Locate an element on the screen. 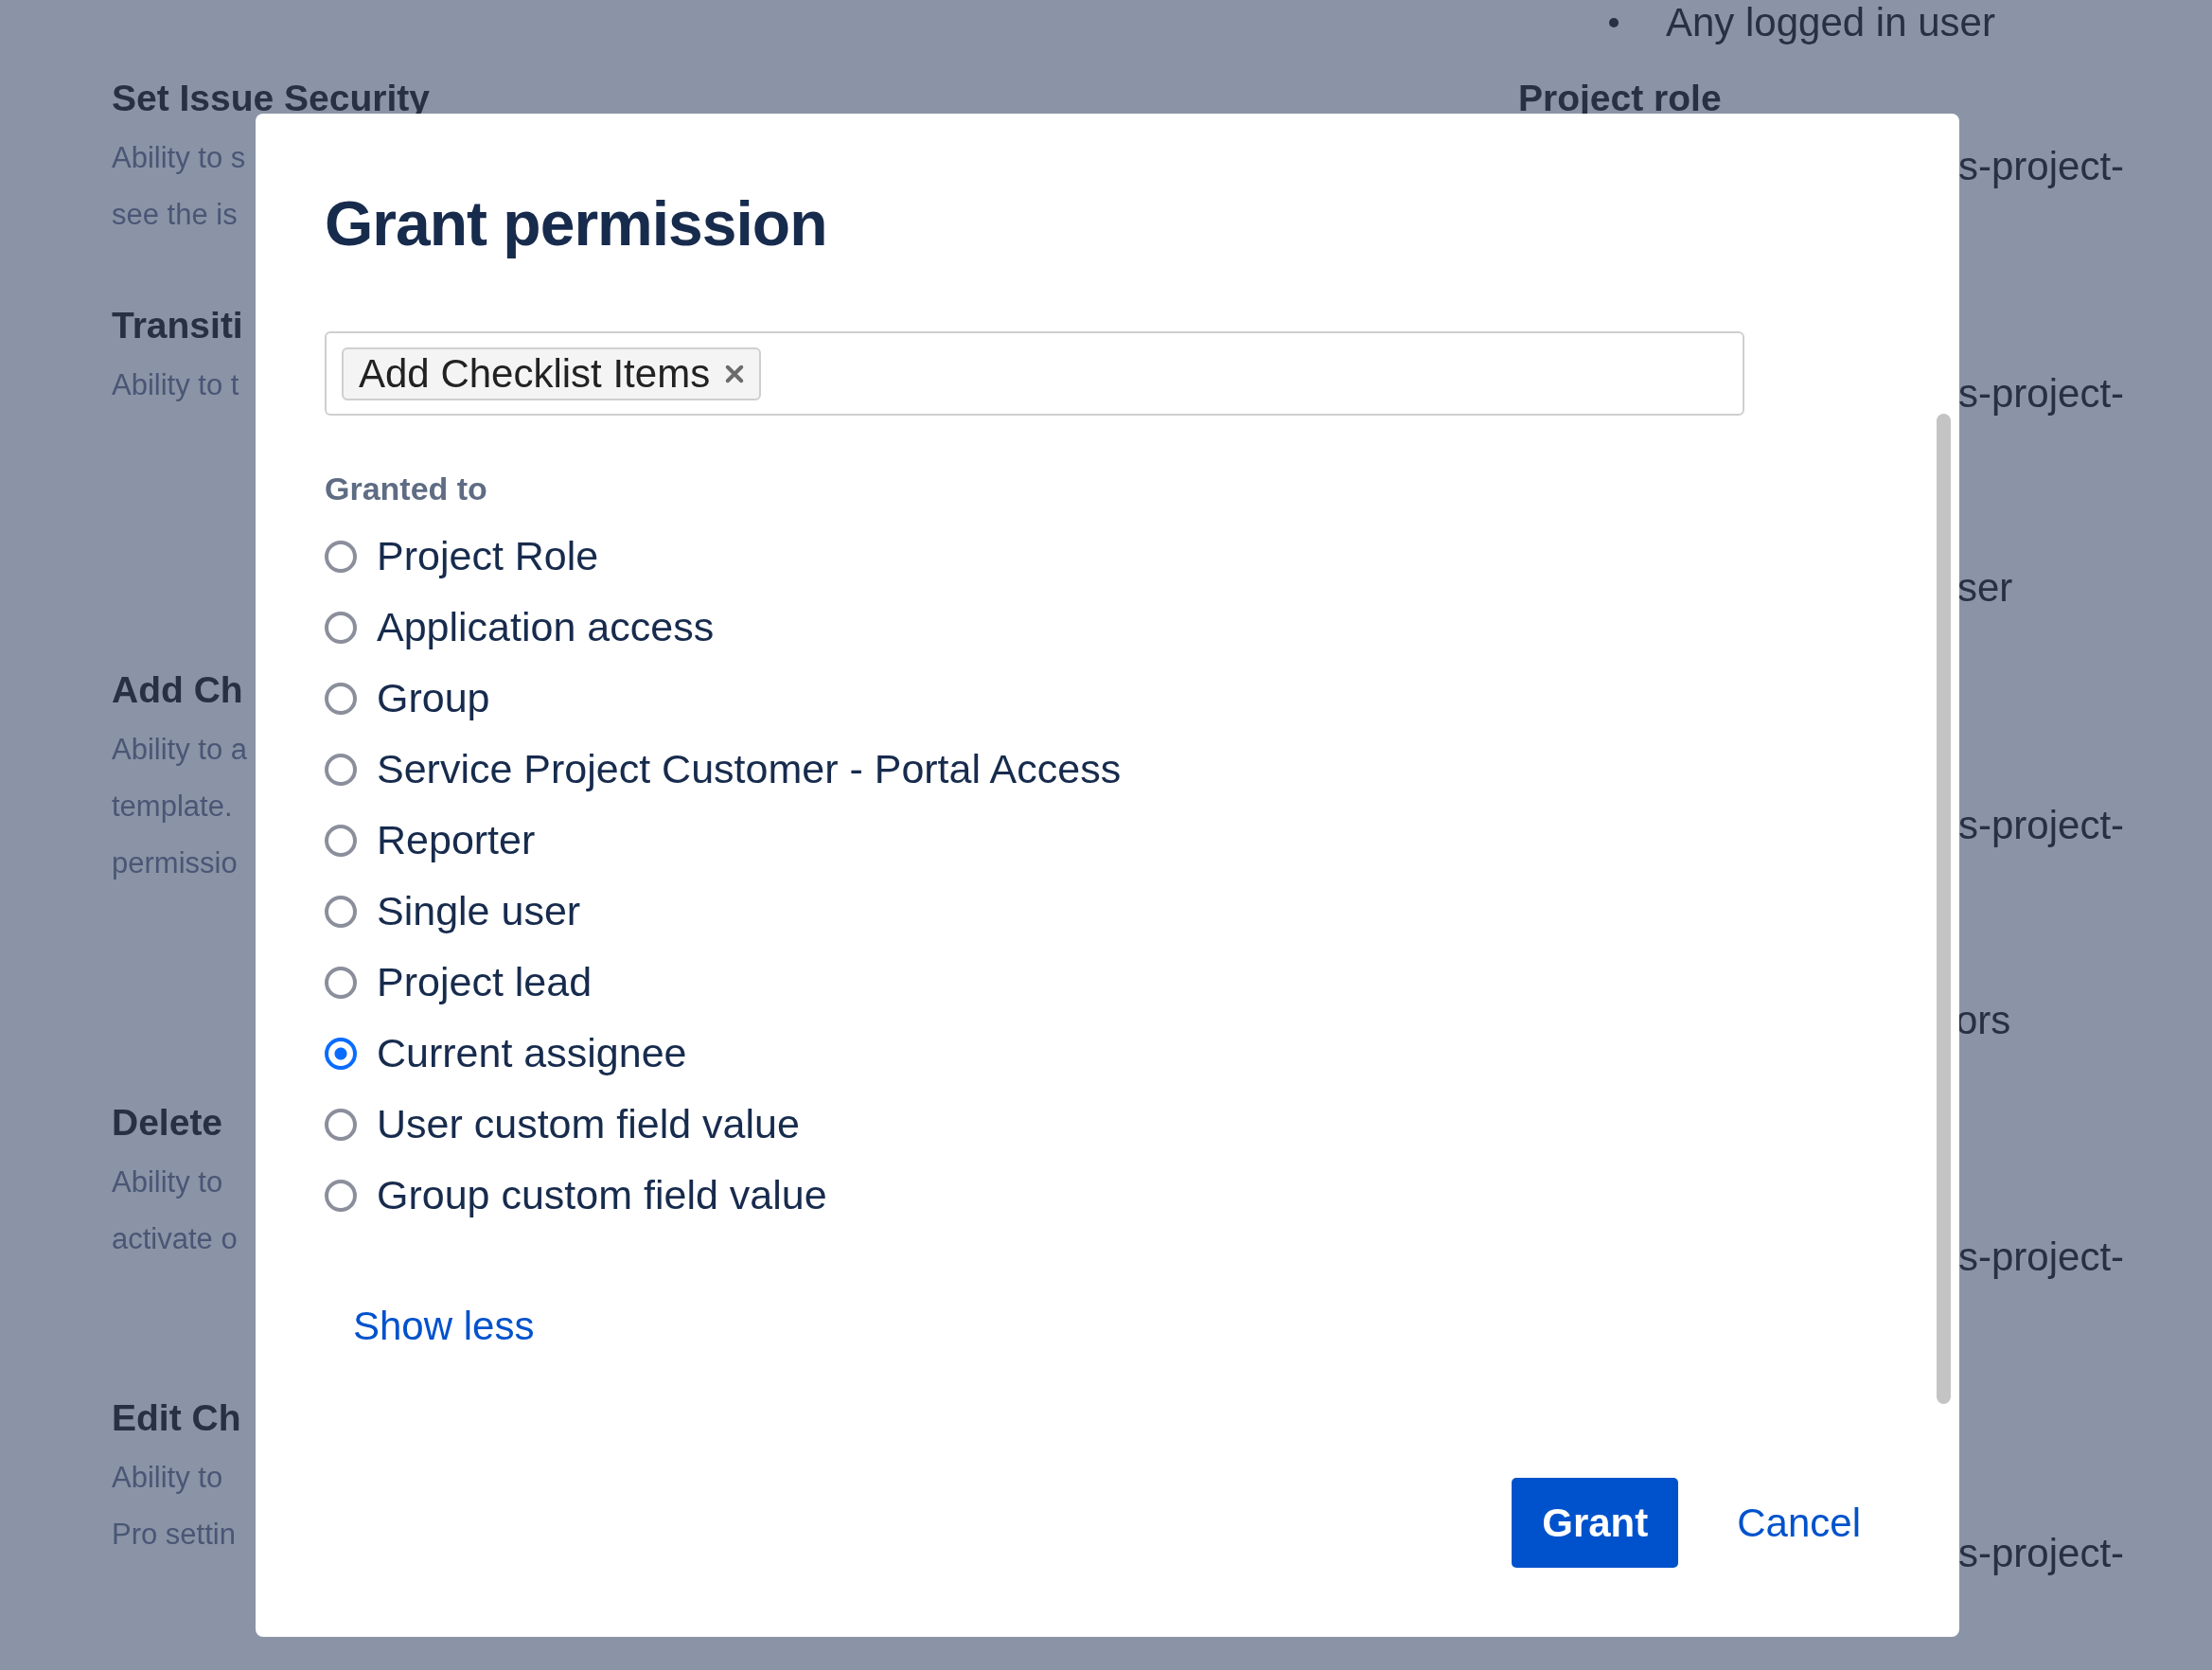 The height and width of the screenshot is (1670, 2212). list-item: Any logged in user is located at coordinates (1831, 22).